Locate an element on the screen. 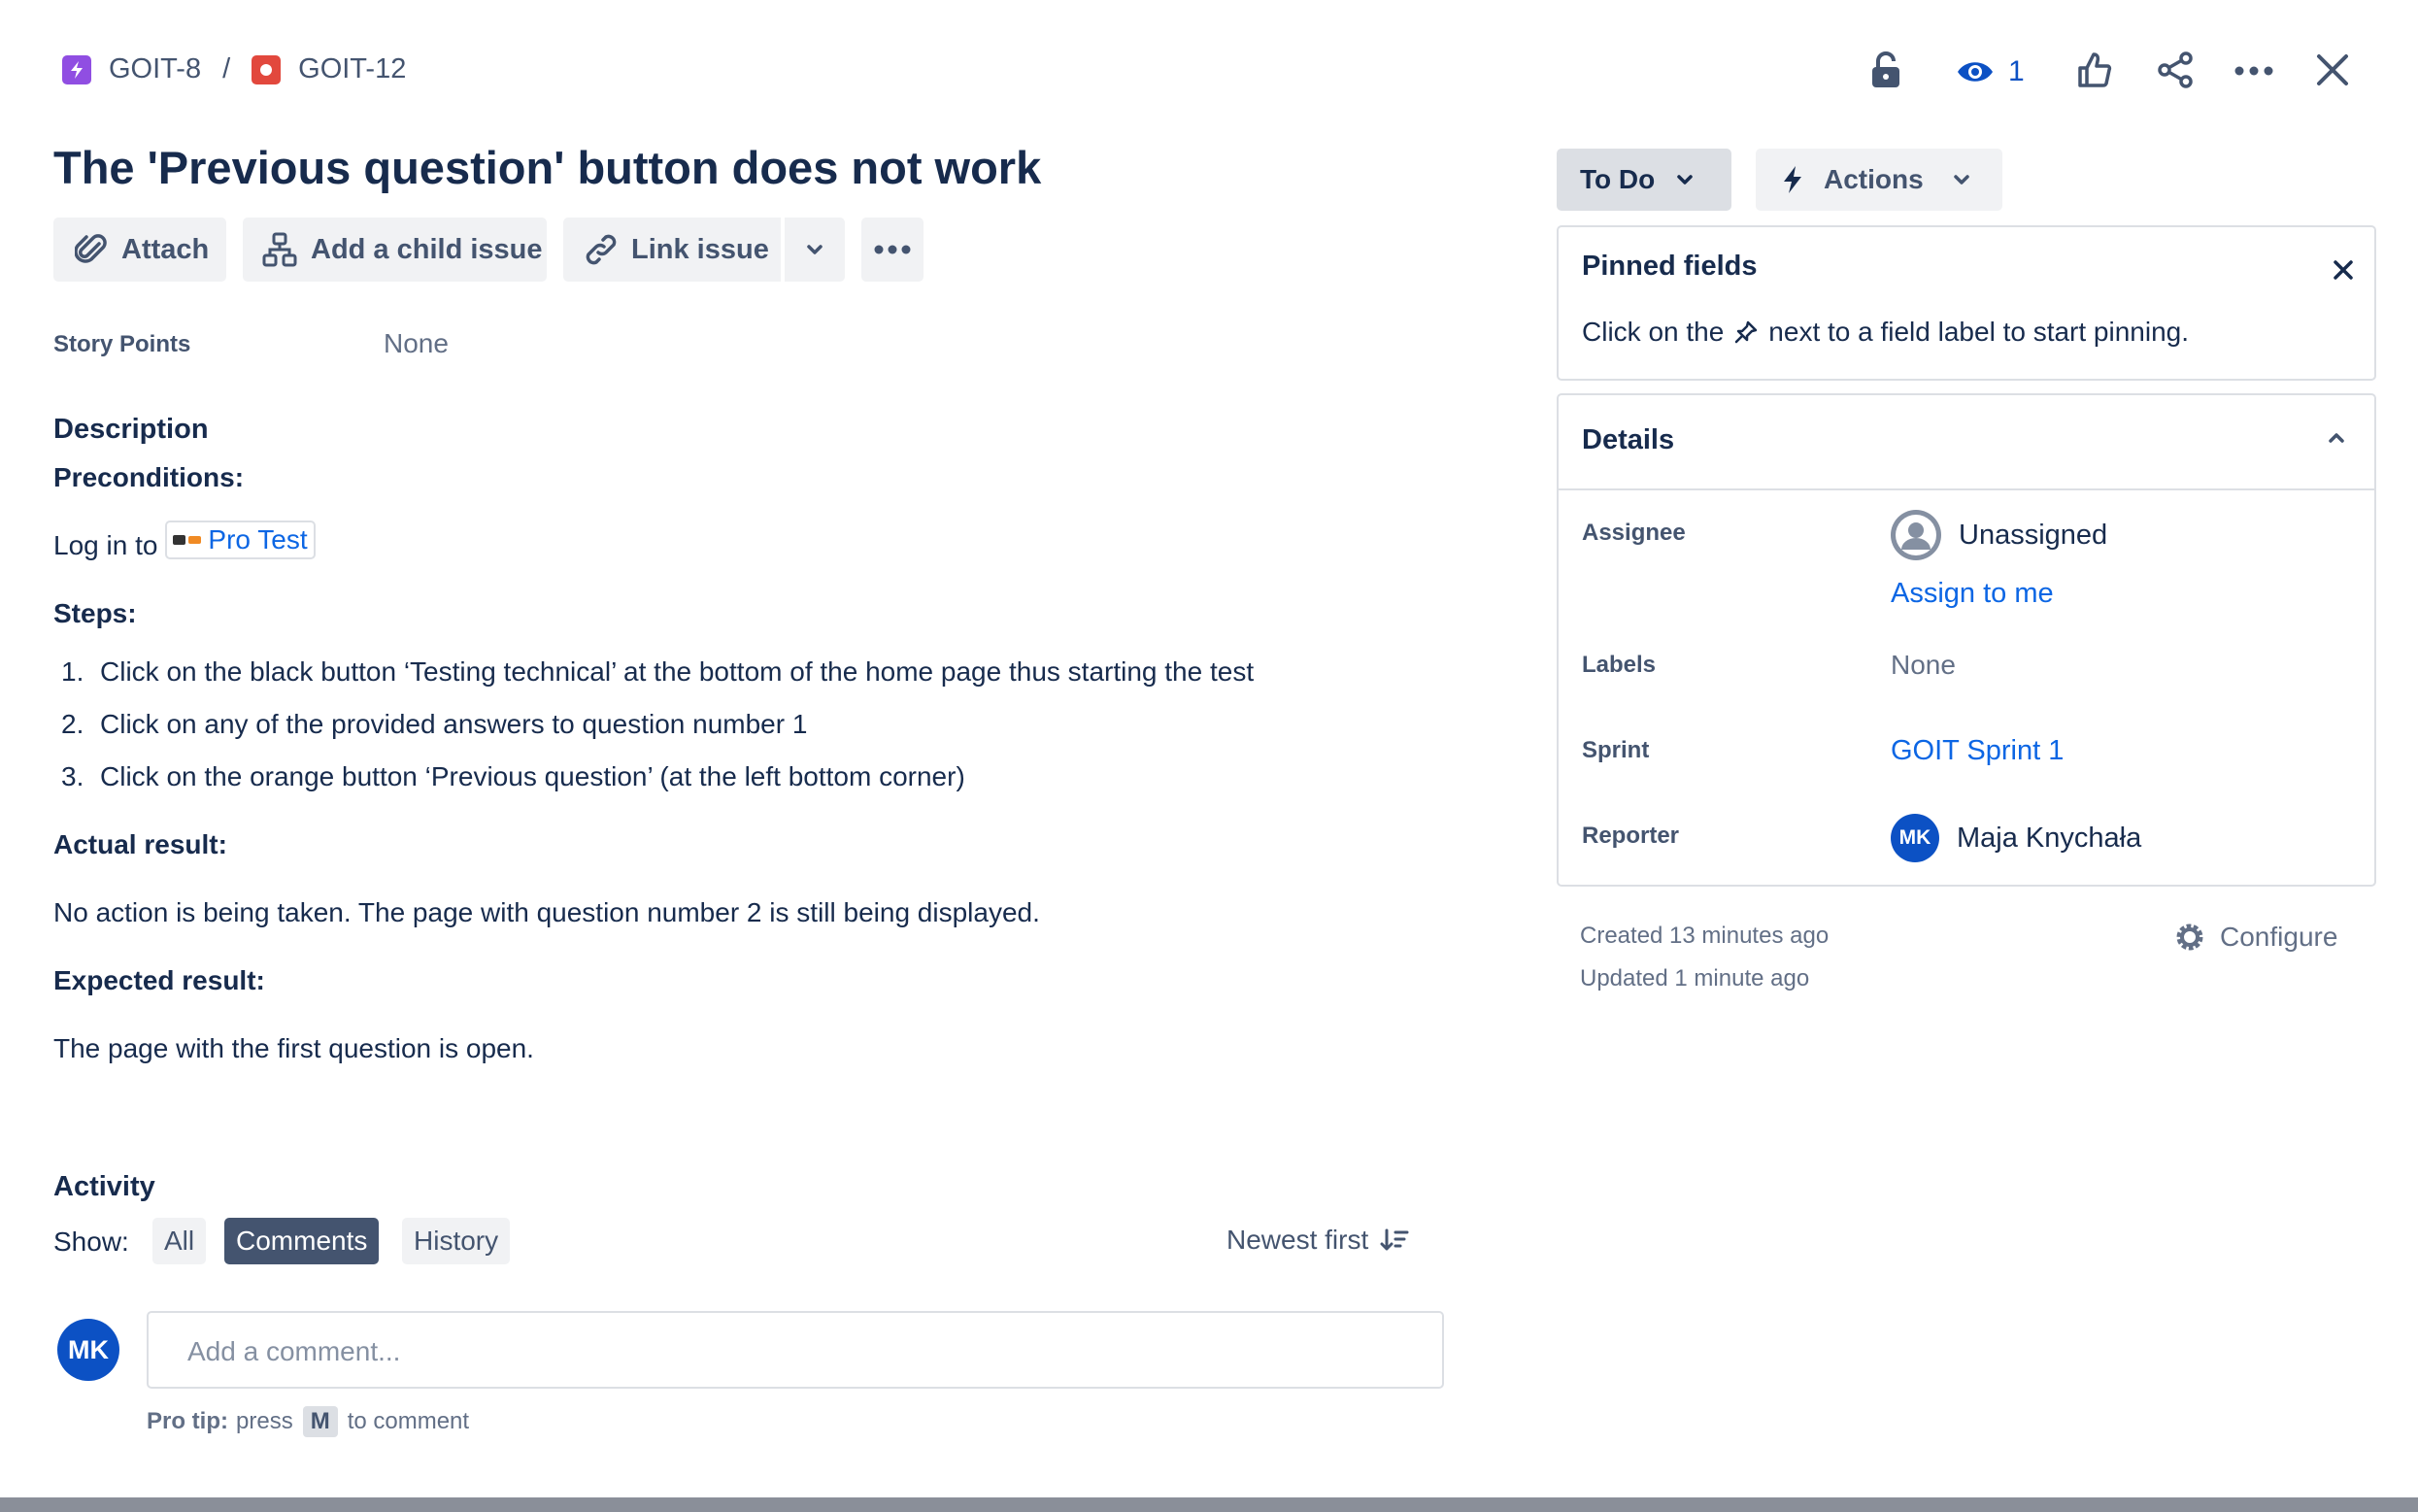 This screenshot has width=2418, height=1512. pin-icon is located at coordinates (1746, 332).